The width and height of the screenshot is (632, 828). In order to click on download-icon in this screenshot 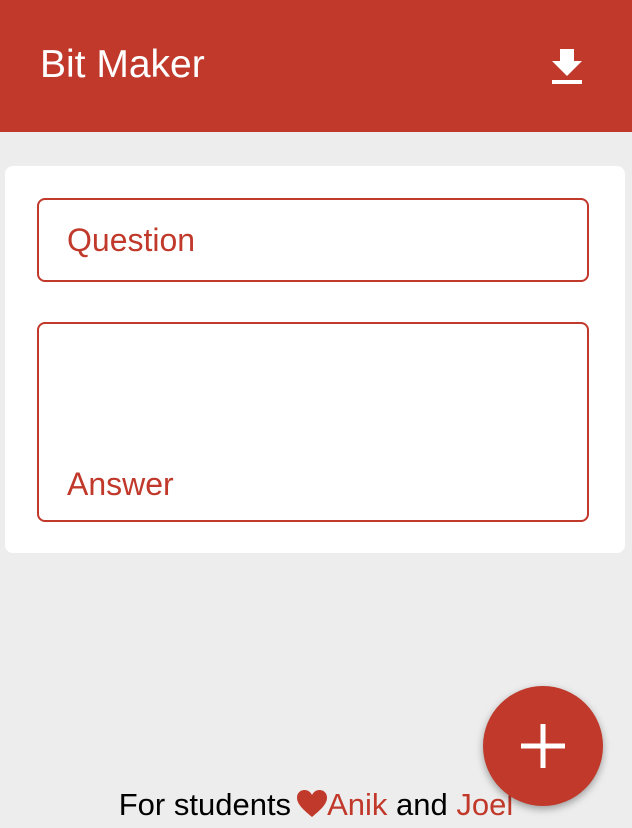, I will do `click(567, 66)`.